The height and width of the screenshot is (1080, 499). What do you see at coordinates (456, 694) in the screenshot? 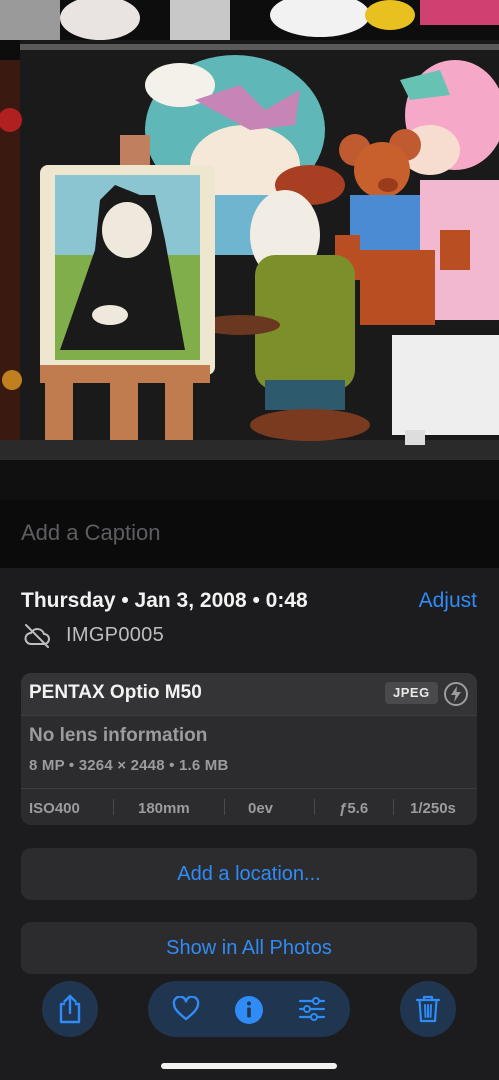
I see `flash-icon` at bounding box center [456, 694].